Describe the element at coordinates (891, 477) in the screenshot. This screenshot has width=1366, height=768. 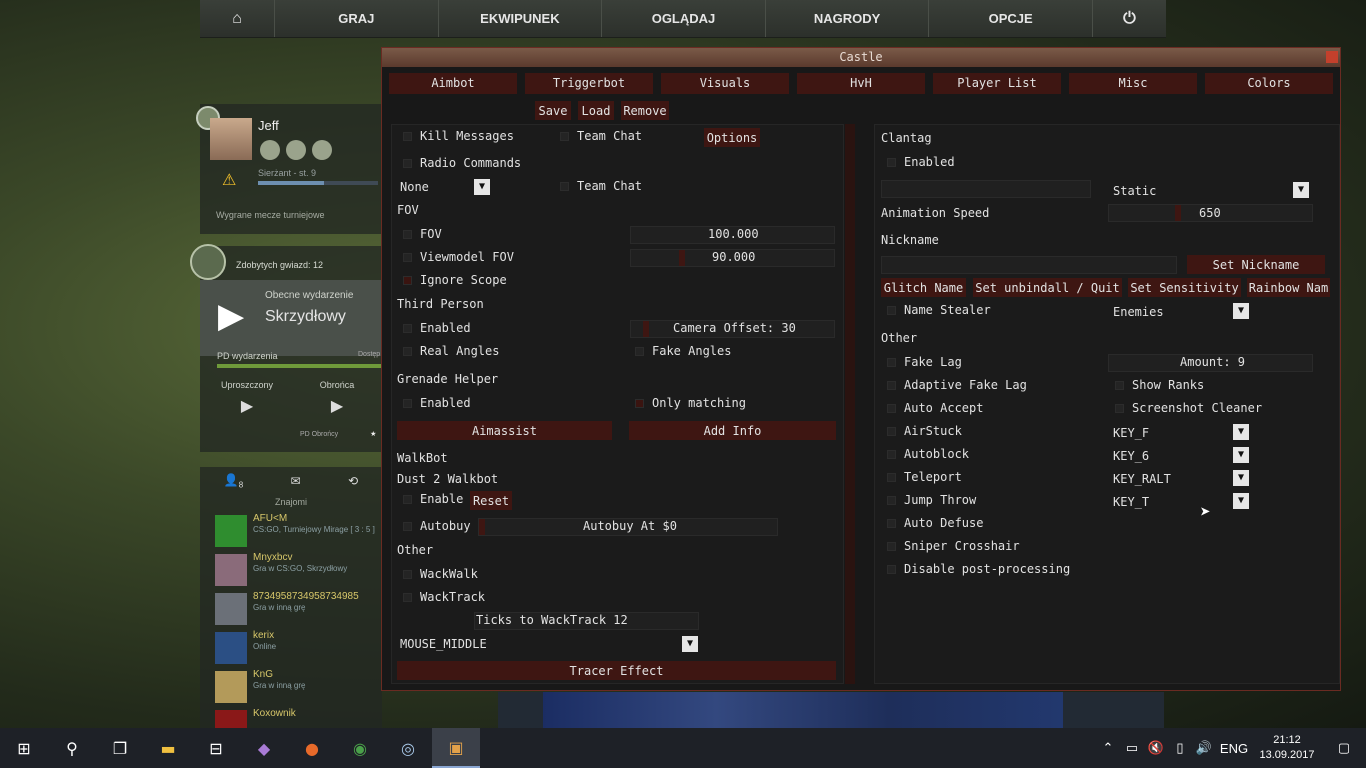
I see `teleport-checkbox` at that location.